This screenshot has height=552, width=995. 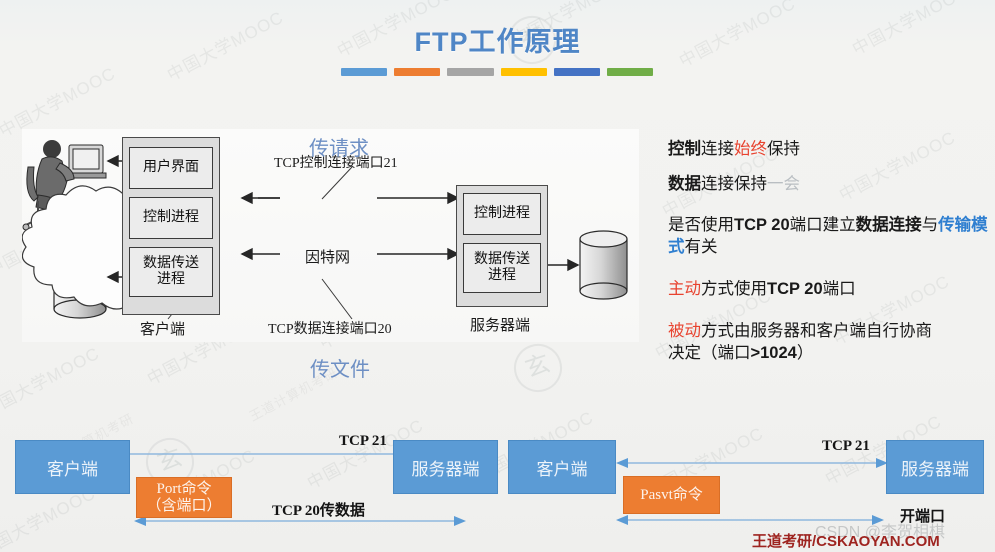 What do you see at coordinates (538, 368) in the screenshot?
I see `mooc-logo-watermark-icon: 玄` at bounding box center [538, 368].